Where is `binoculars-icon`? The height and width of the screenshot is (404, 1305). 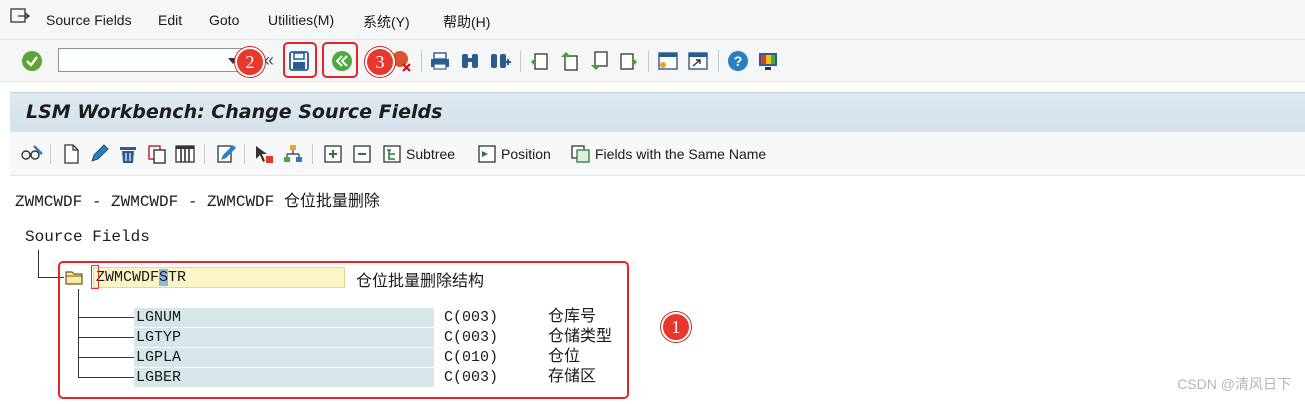
binoculars-icon is located at coordinates (470, 61).